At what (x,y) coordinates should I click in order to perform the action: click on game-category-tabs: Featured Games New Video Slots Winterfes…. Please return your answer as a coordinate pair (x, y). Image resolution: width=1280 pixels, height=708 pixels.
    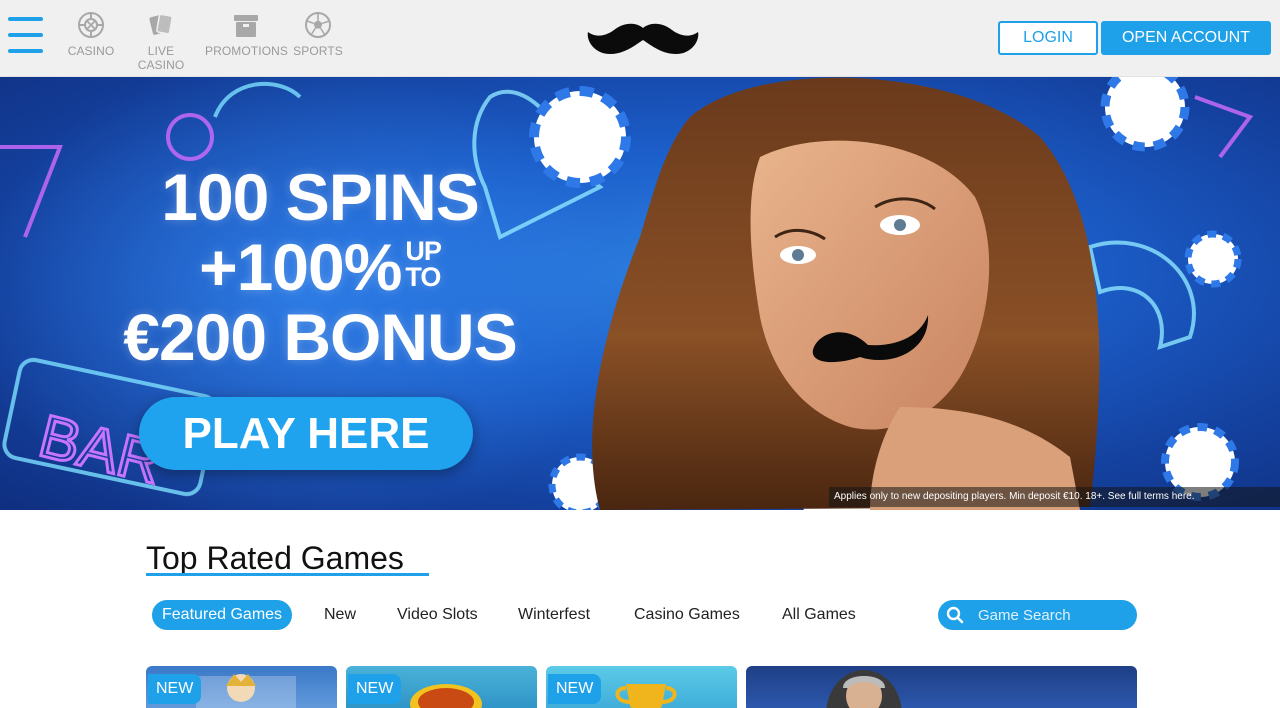
    Looking at the image, I should click on (512, 615).